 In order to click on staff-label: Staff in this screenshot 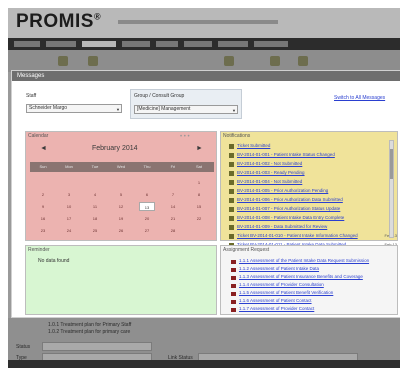, I will do `click(31, 96)`.